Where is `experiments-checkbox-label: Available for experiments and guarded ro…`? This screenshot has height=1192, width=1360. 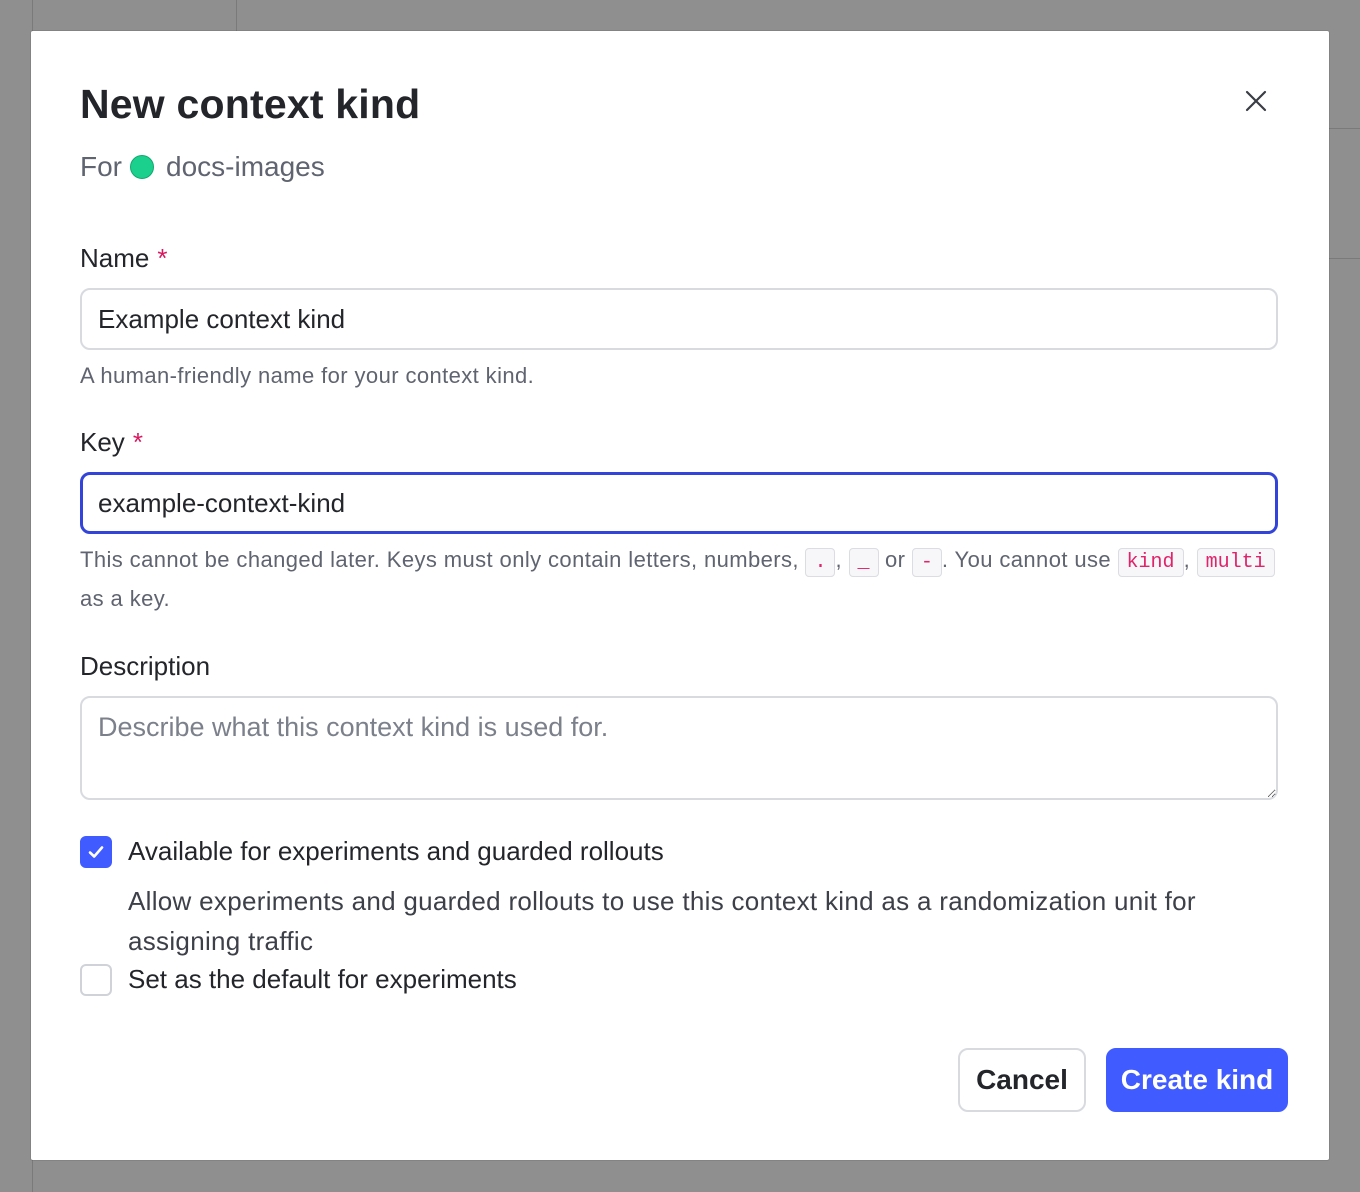
experiments-checkbox-label: Available for experiments and guarded ro… is located at coordinates (396, 851).